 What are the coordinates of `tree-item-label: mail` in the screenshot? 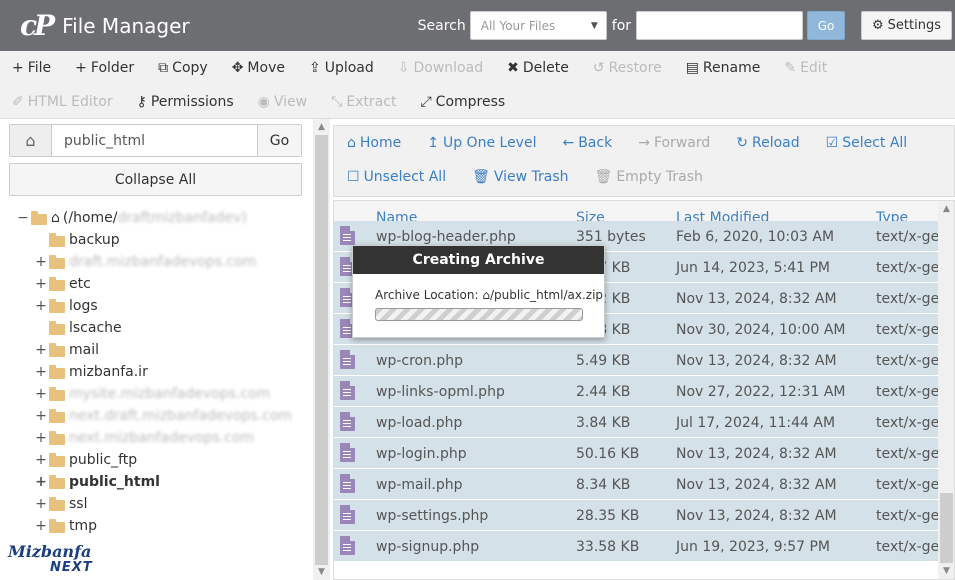 It's located at (84, 350).